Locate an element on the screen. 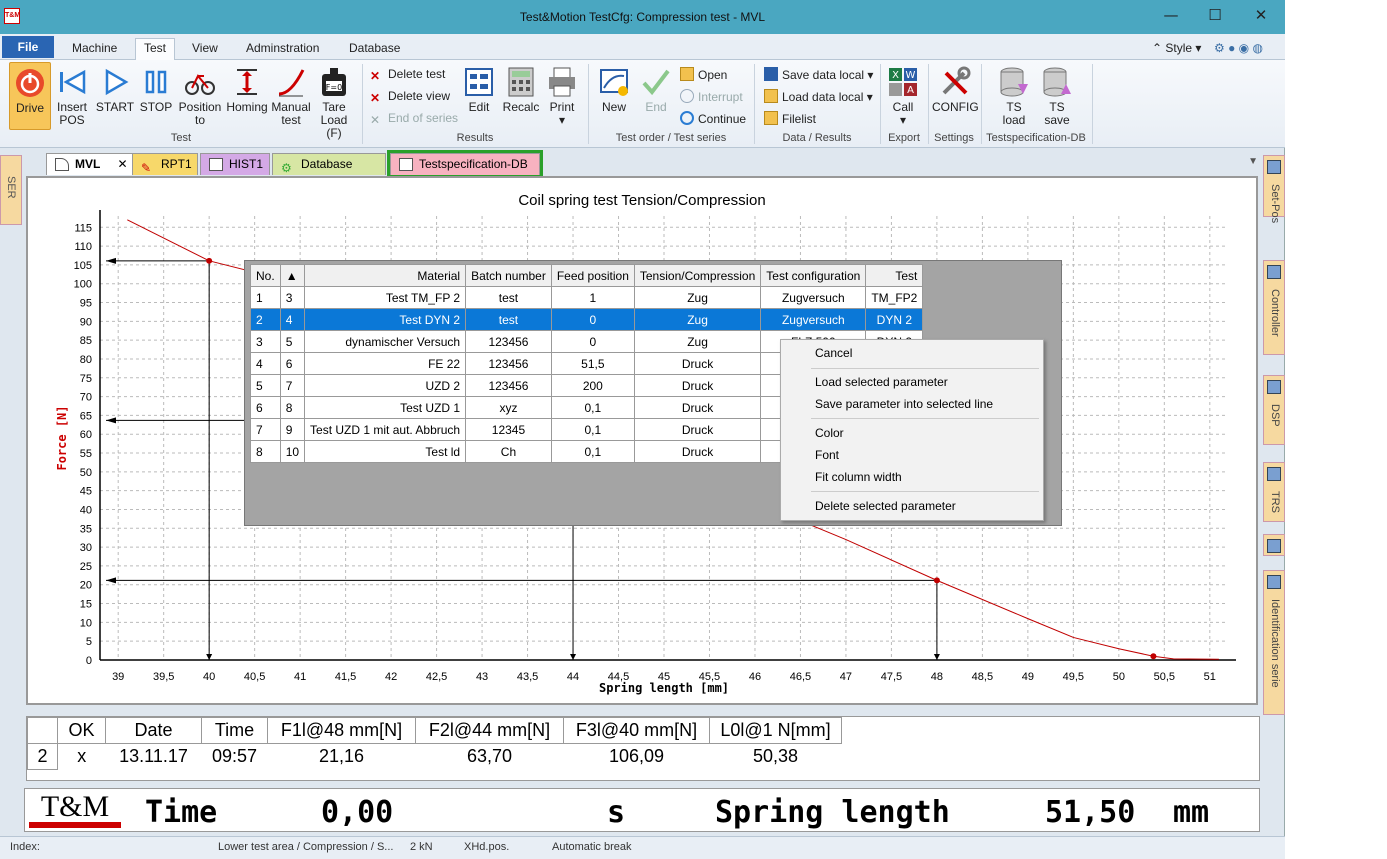 The image size is (1387, 859). homing-button: Homing is located at coordinates (247, 88).